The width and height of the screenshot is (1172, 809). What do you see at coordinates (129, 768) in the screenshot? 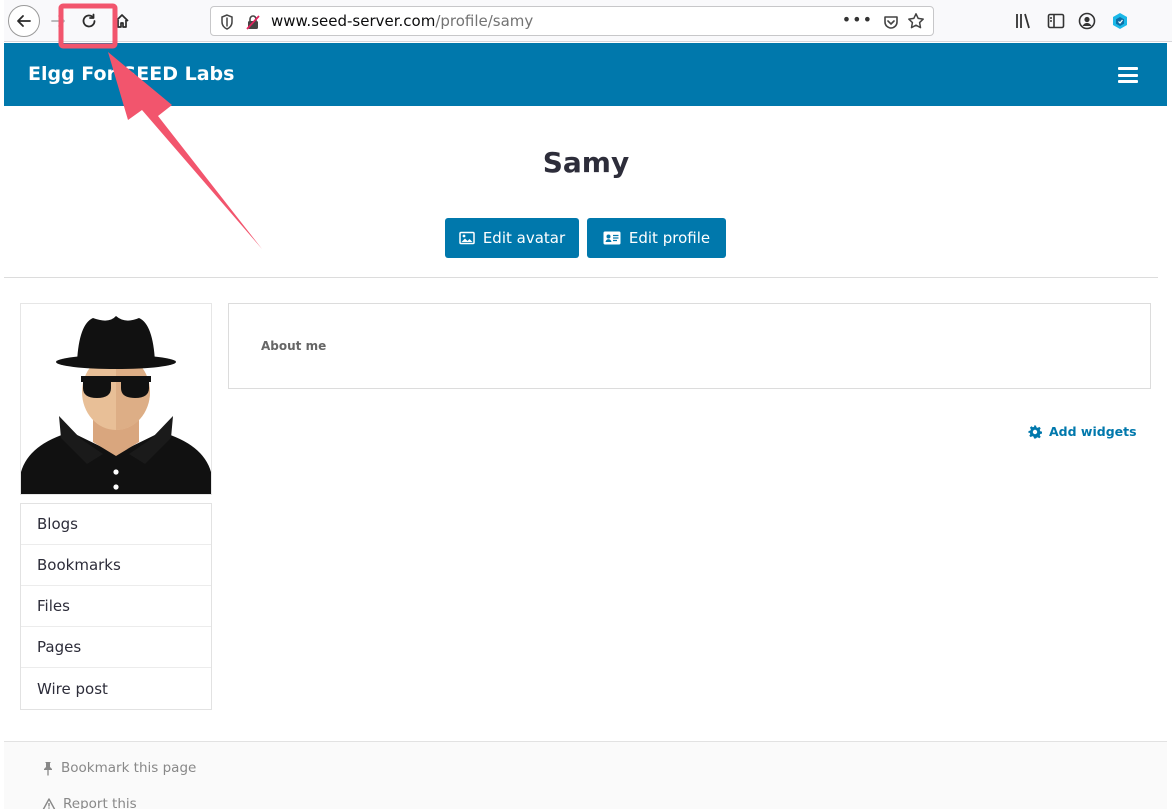
I see `bookmark-page-label: Bookmark this page` at bounding box center [129, 768].